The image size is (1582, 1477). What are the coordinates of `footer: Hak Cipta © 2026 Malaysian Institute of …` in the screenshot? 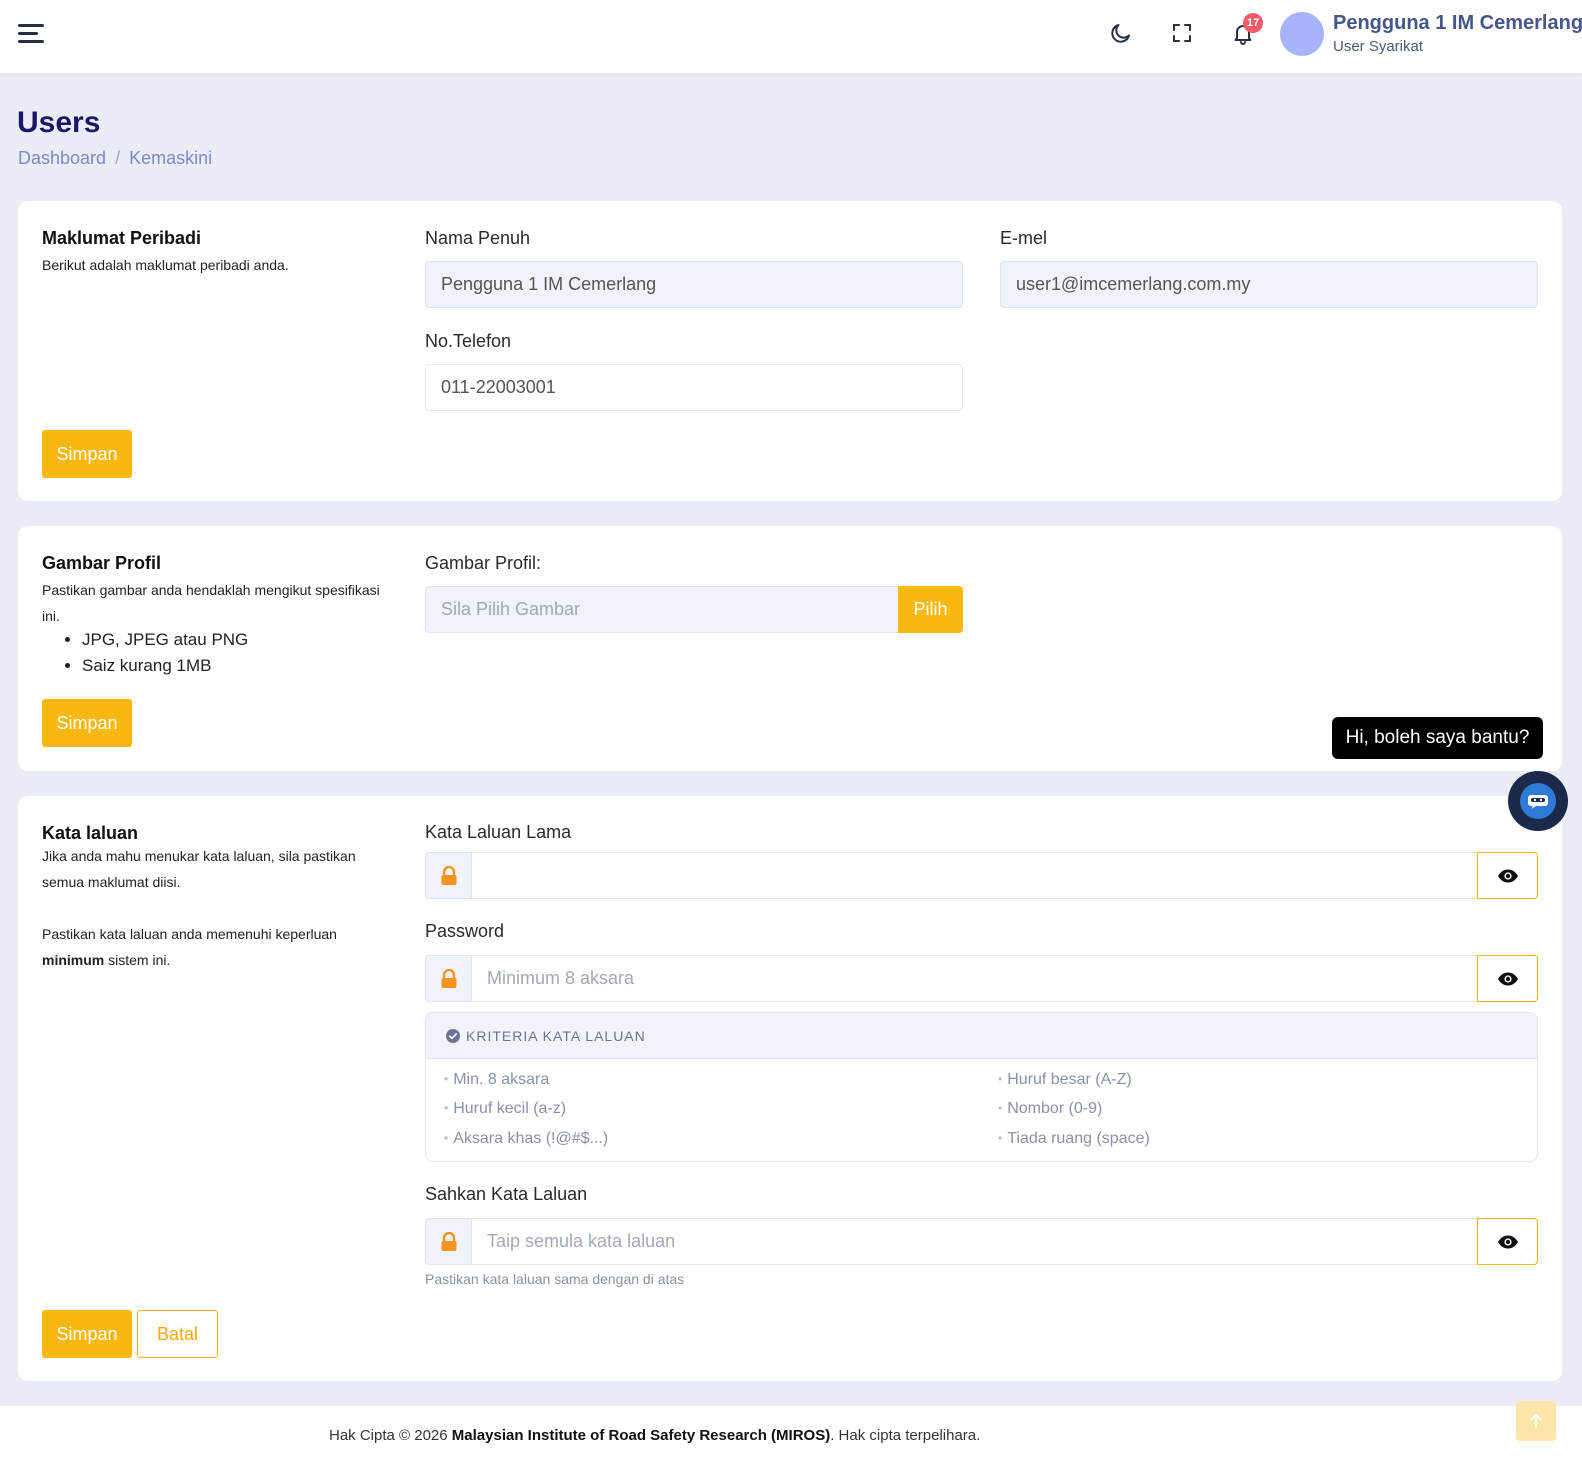 It's located at (791, 1441).